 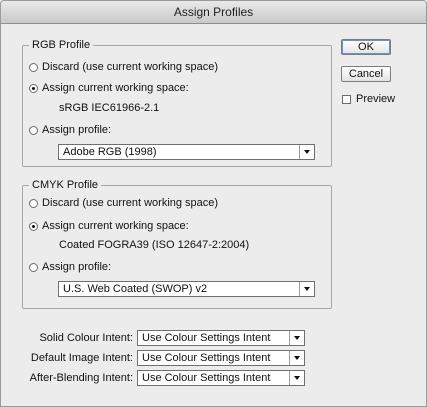 I want to click on cmyk-profile-select-value: U.S. Web Coated (SWOP) v2, so click(x=135, y=289).